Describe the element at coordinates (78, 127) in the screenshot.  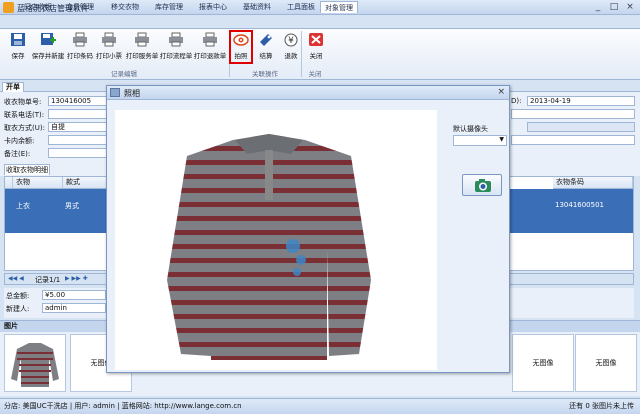
I see `pickup-field: 自提` at that location.